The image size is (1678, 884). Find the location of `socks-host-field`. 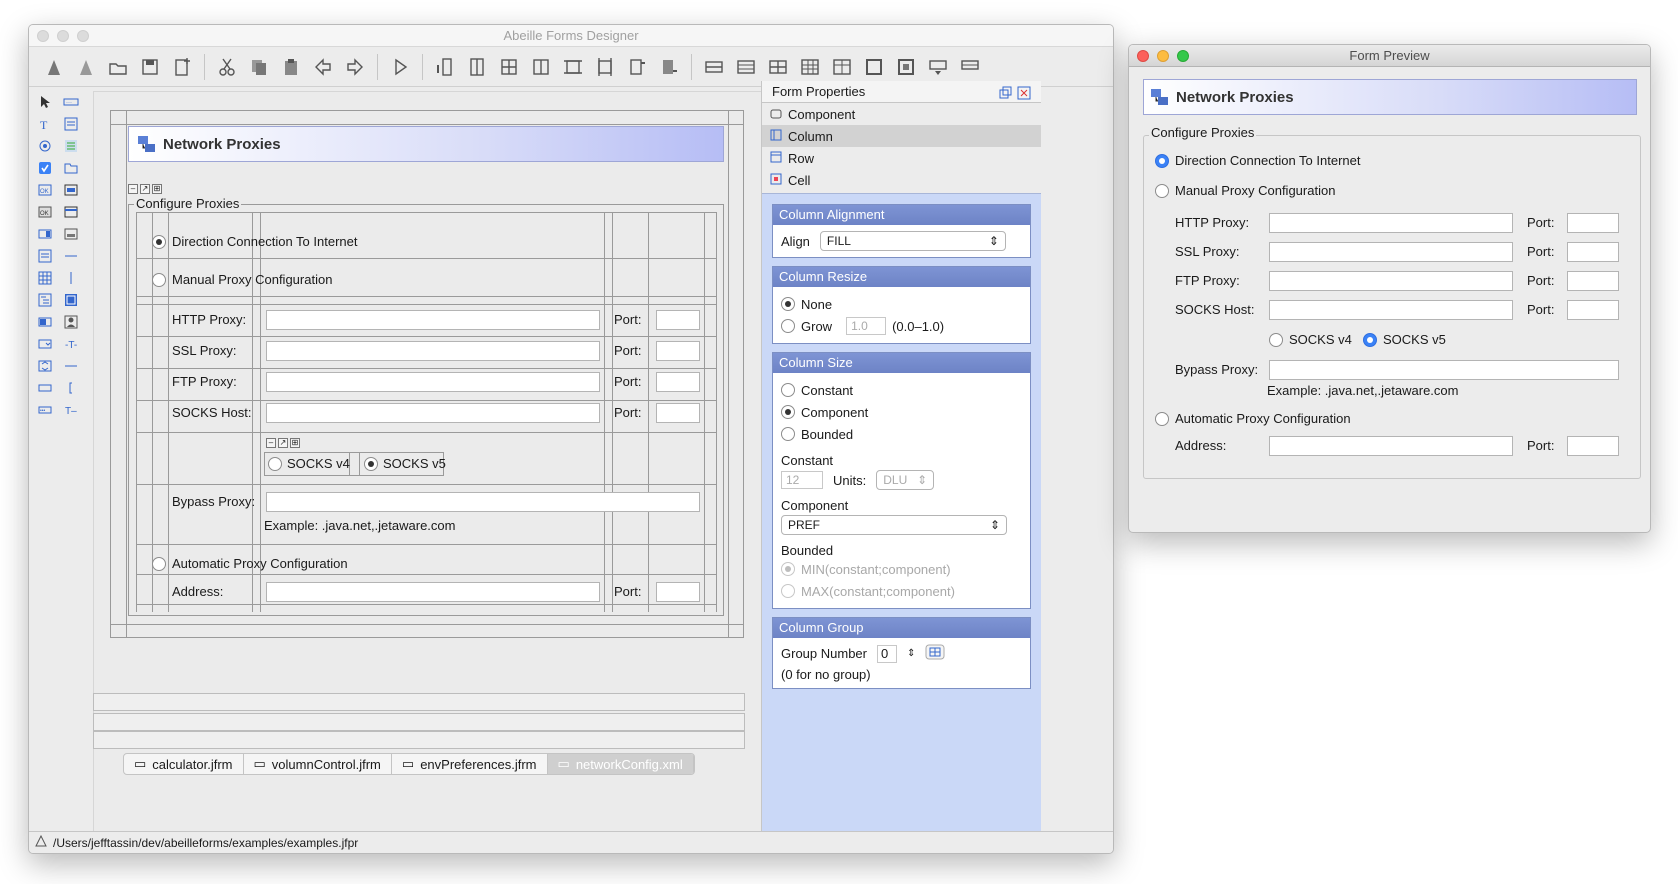

socks-host-field is located at coordinates (433, 413).